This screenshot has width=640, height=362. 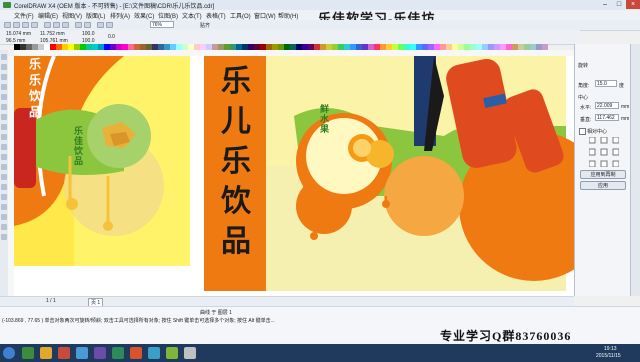 I want to click on anchor-grid, so click(x=604, y=152).